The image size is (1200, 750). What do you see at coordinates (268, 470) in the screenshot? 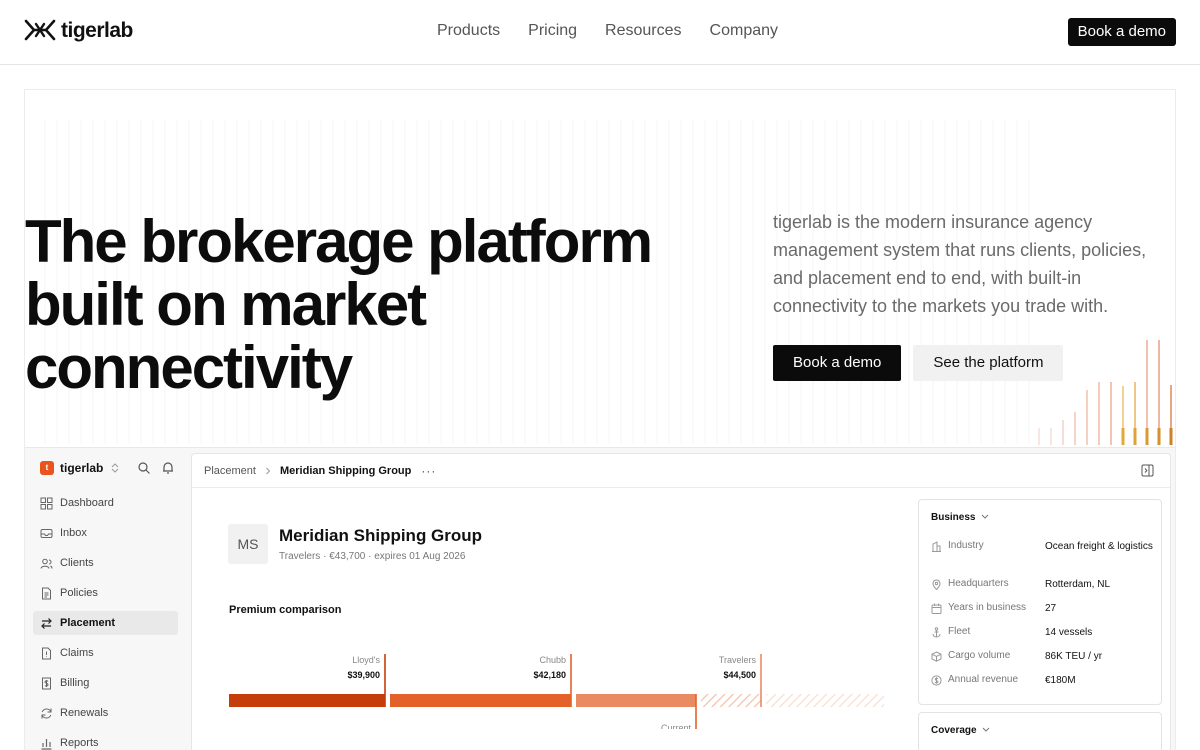
I see `chevron-right-icon` at bounding box center [268, 470].